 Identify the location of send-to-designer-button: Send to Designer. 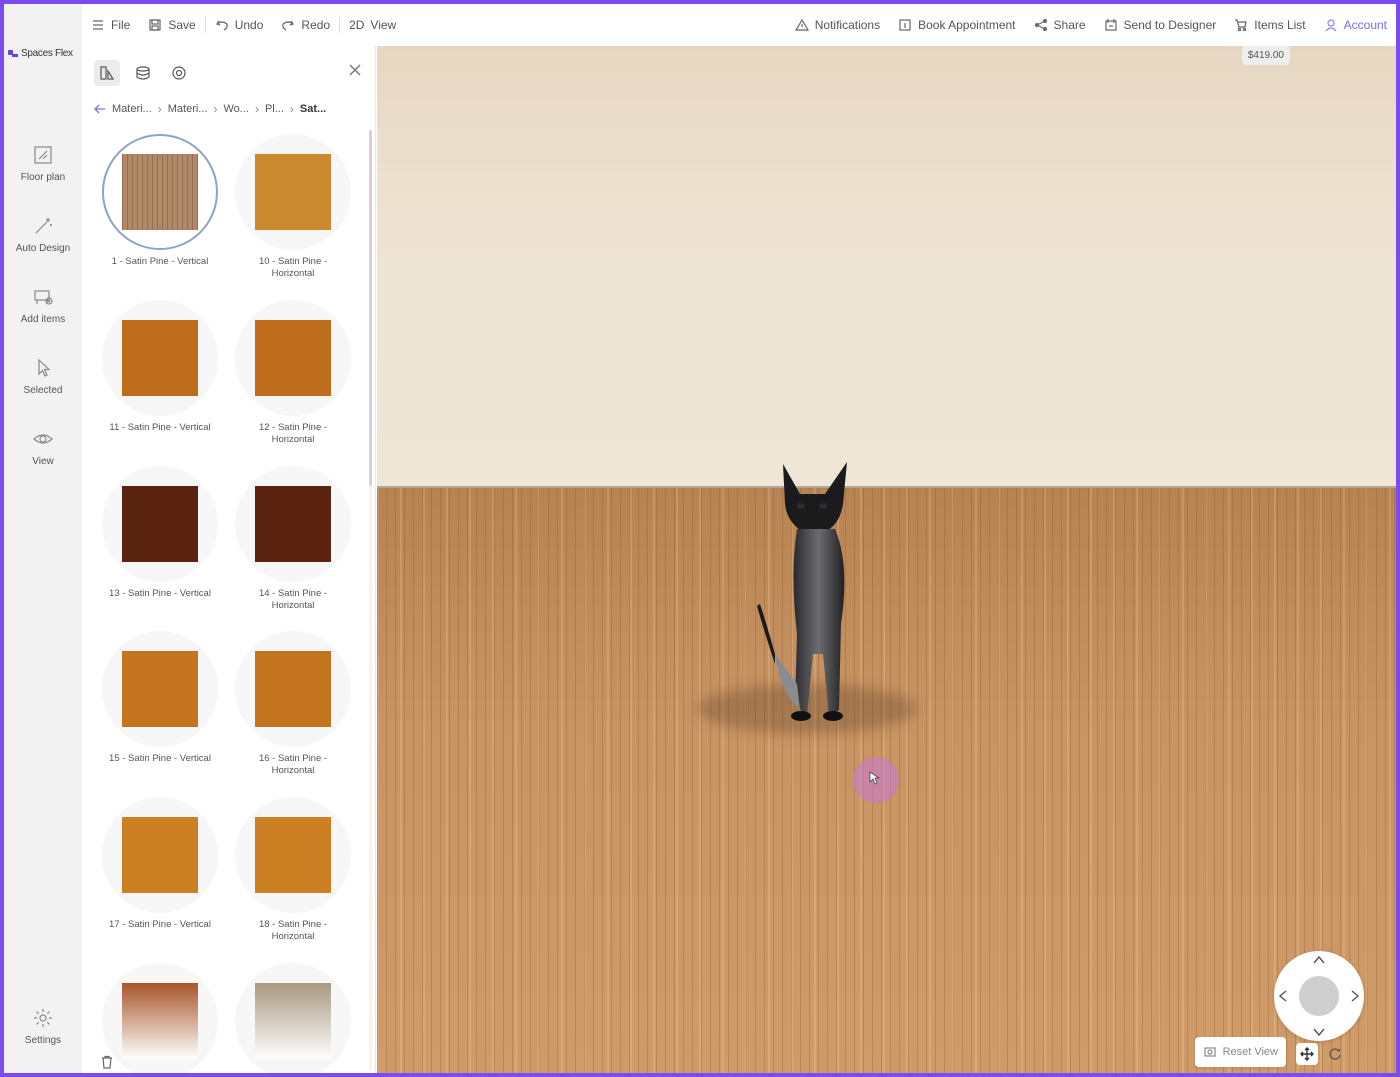
(1160, 25).